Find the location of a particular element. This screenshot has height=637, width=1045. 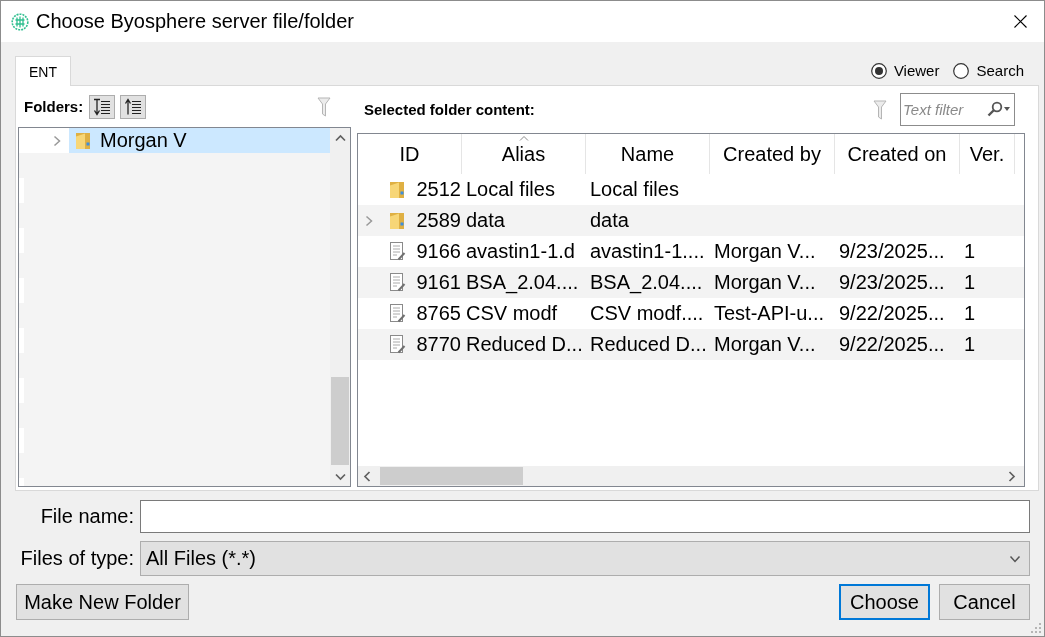

arrow-down-lines-icon is located at coordinates (102, 106).